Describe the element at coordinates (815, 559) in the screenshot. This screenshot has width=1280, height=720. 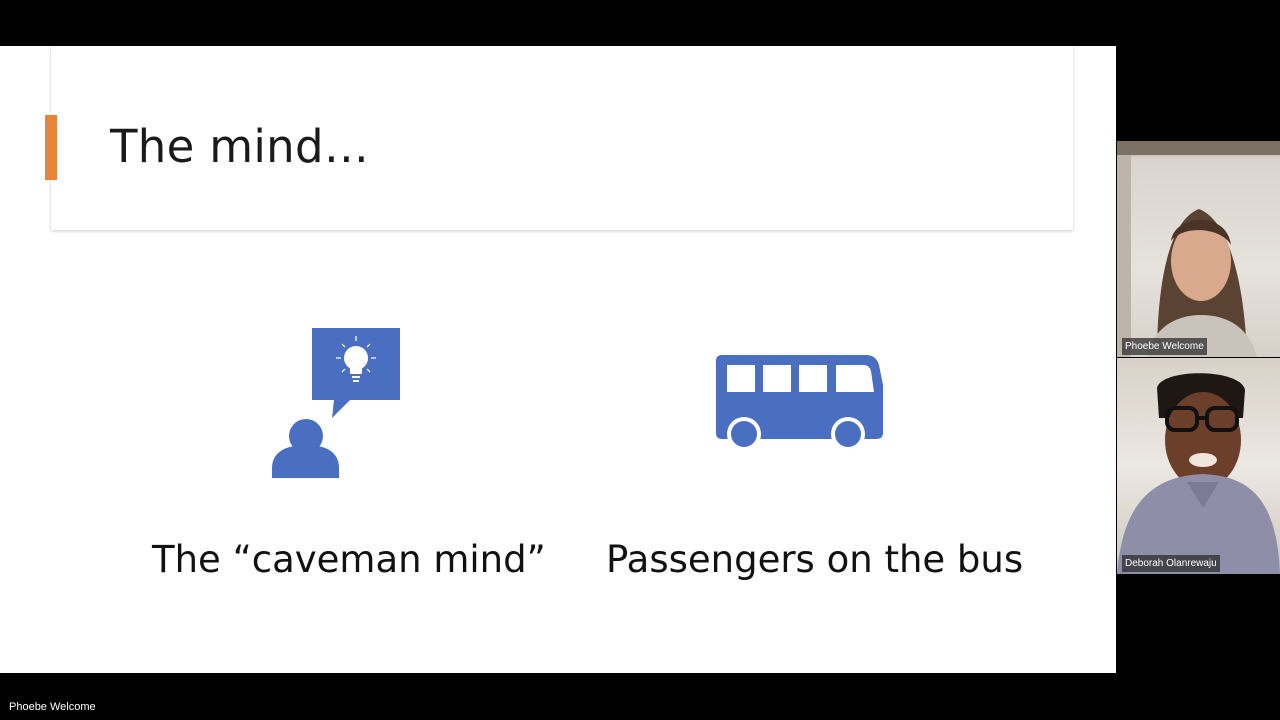
I see `passengers-bus-caption: Passengers on the bus` at that location.